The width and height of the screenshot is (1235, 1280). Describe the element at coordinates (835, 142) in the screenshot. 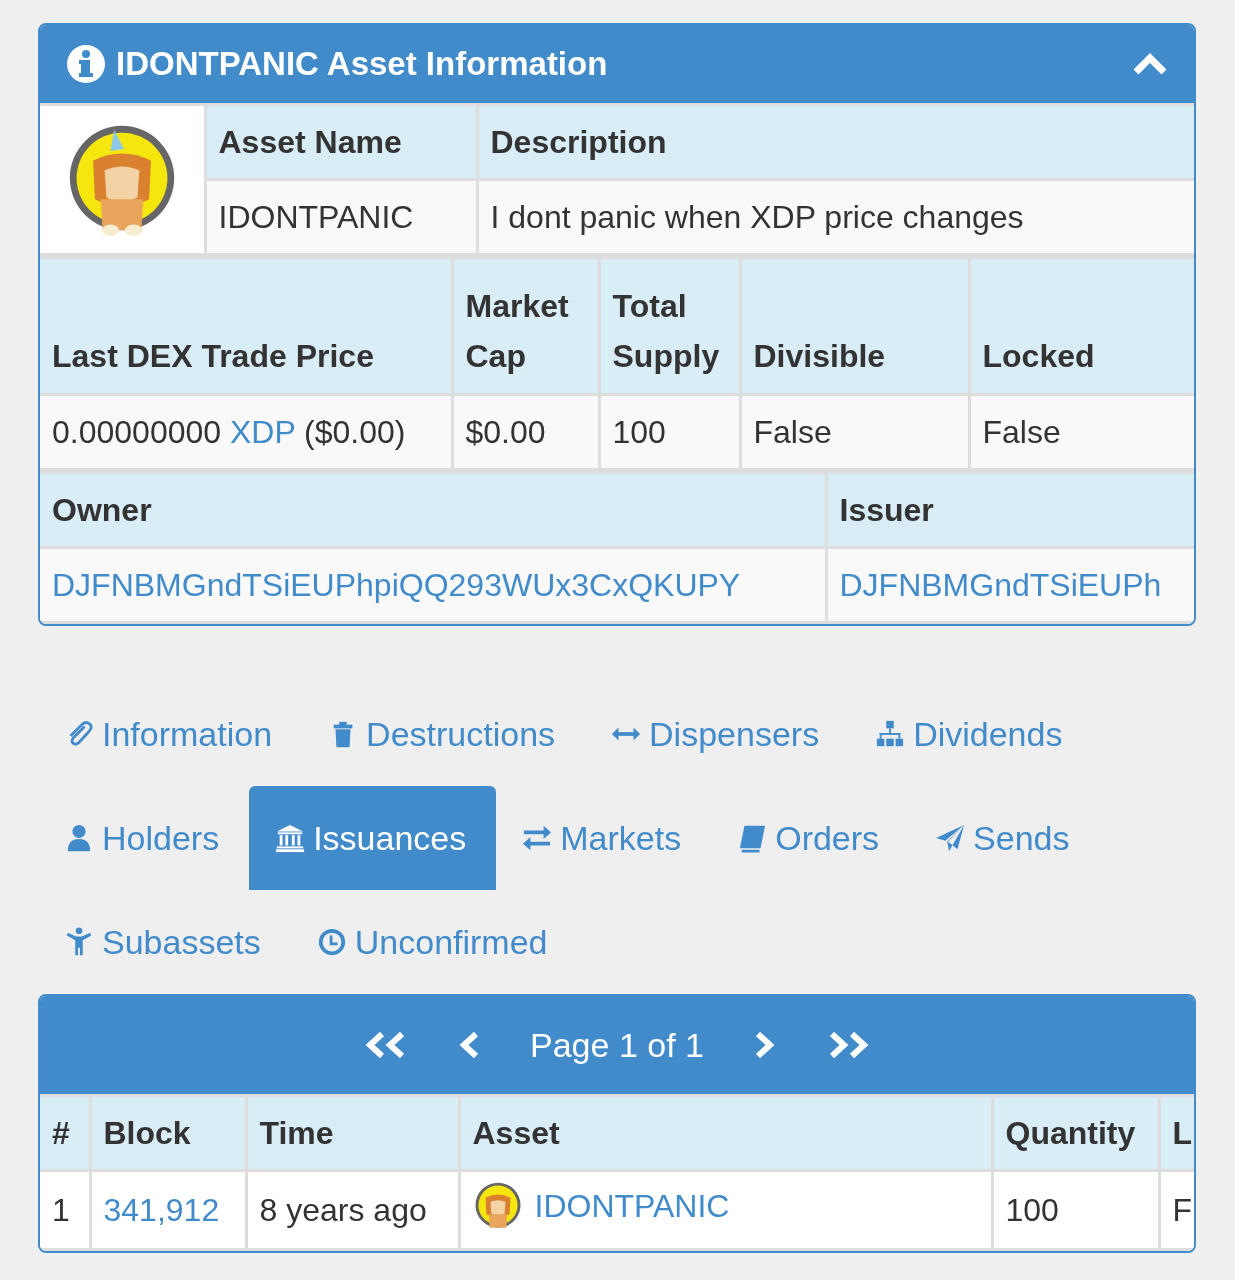

I see `column-header: Description` at that location.